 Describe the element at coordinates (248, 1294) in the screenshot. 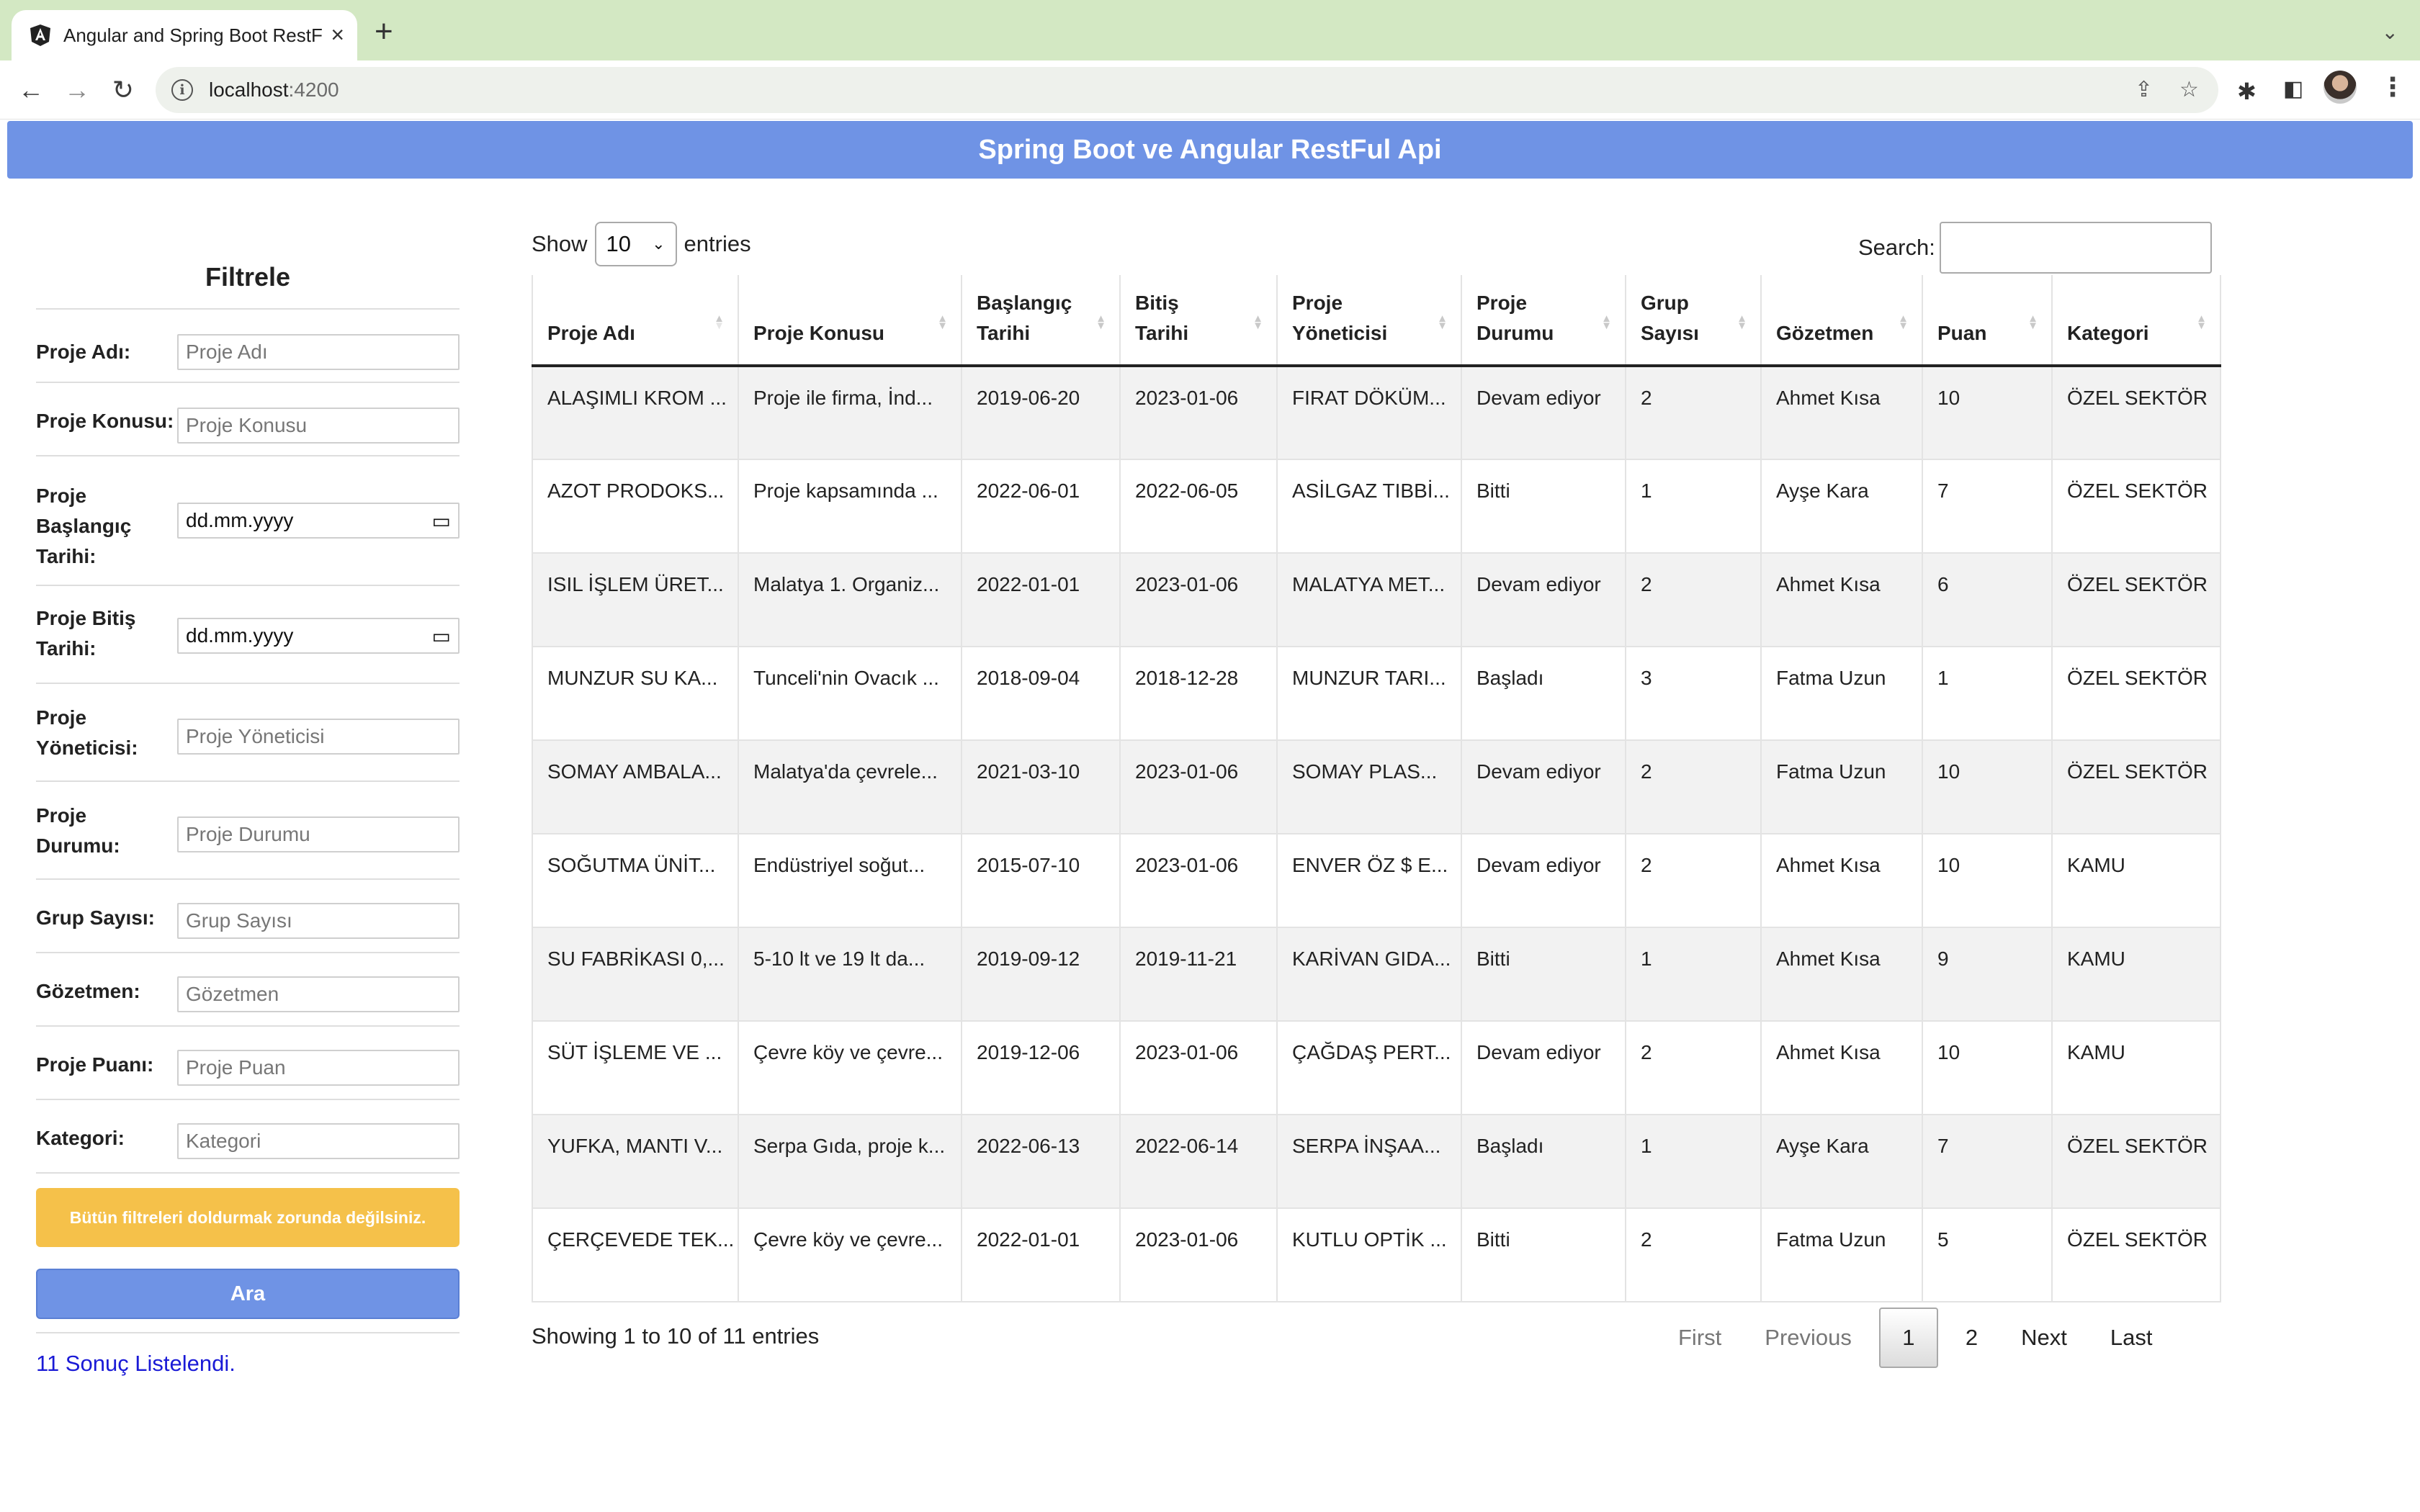

I see `search-button: Ara` at that location.